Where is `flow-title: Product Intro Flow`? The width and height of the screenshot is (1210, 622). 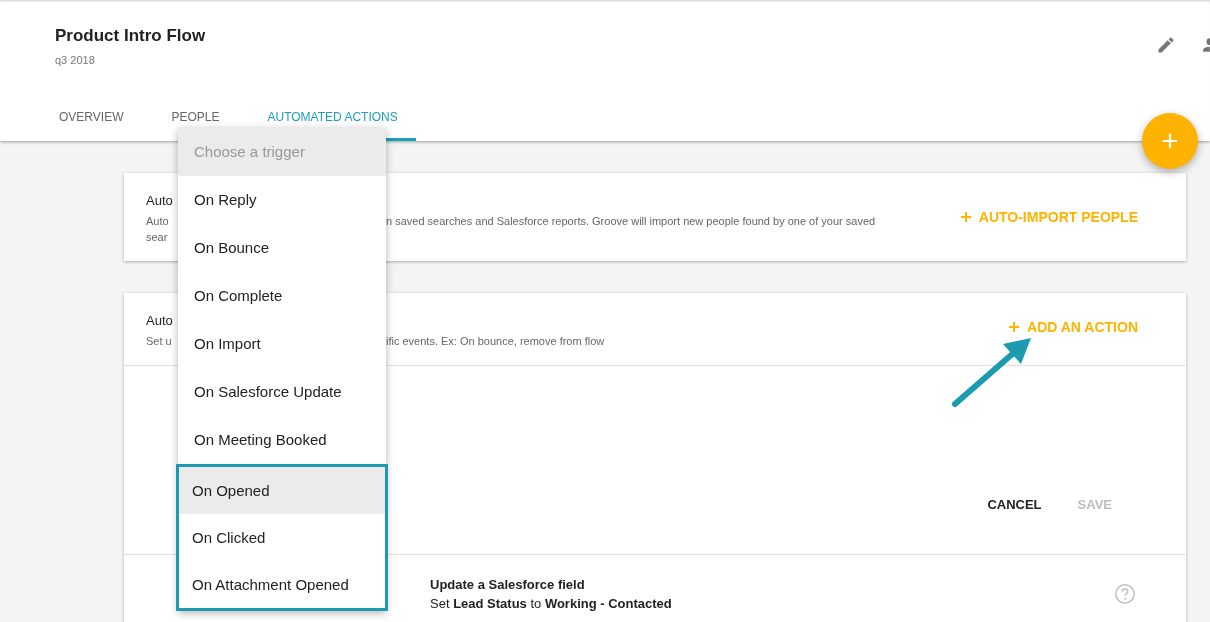 flow-title: Product Intro Flow is located at coordinates (130, 36).